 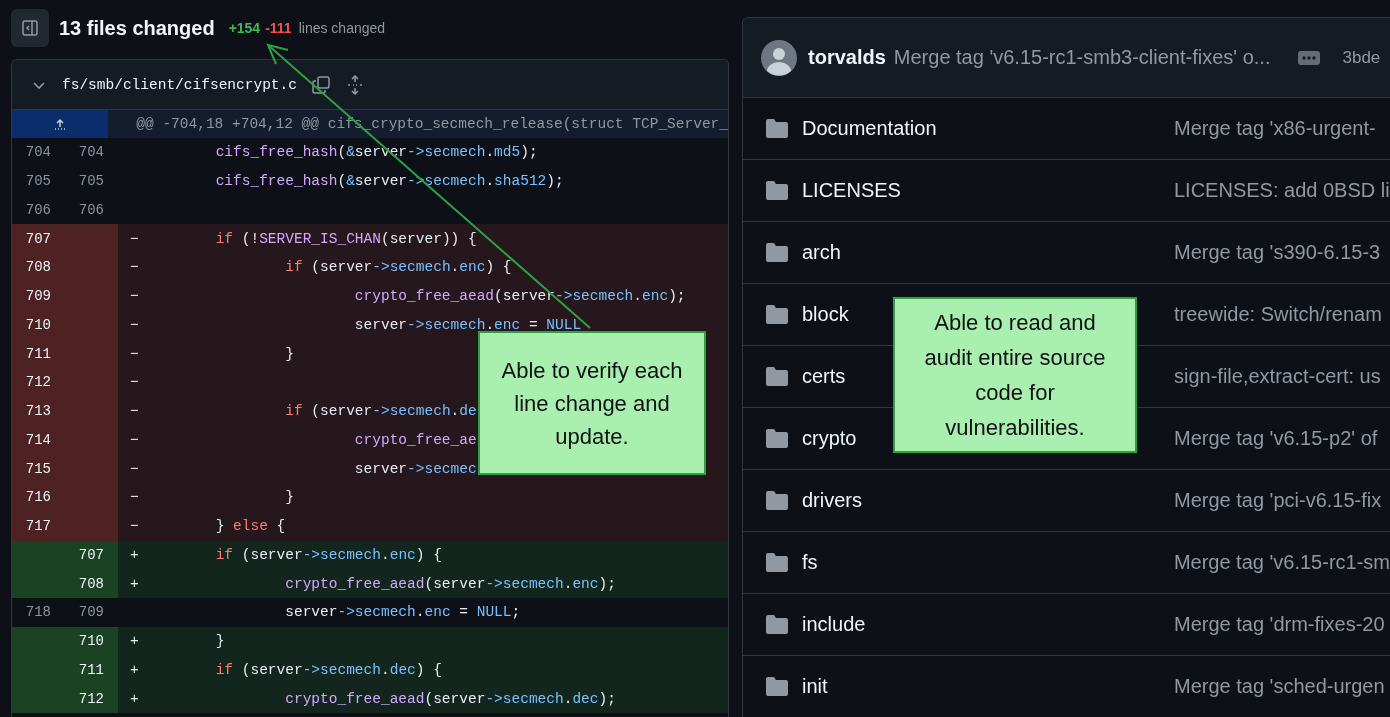 I want to click on line-number: 718, so click(x=38, y=613).